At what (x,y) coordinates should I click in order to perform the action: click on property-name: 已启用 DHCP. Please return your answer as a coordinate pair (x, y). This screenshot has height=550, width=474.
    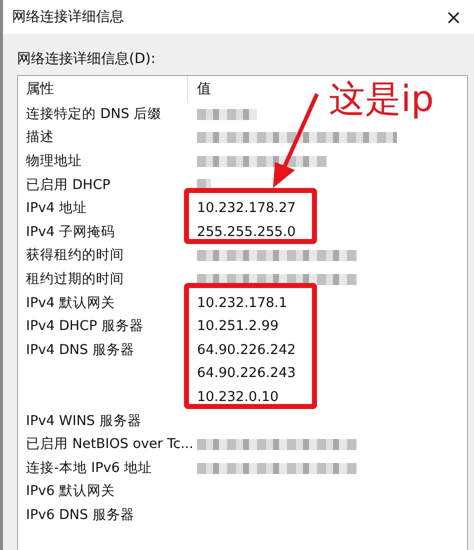
    Looking at the image, I should click on (68, 184).